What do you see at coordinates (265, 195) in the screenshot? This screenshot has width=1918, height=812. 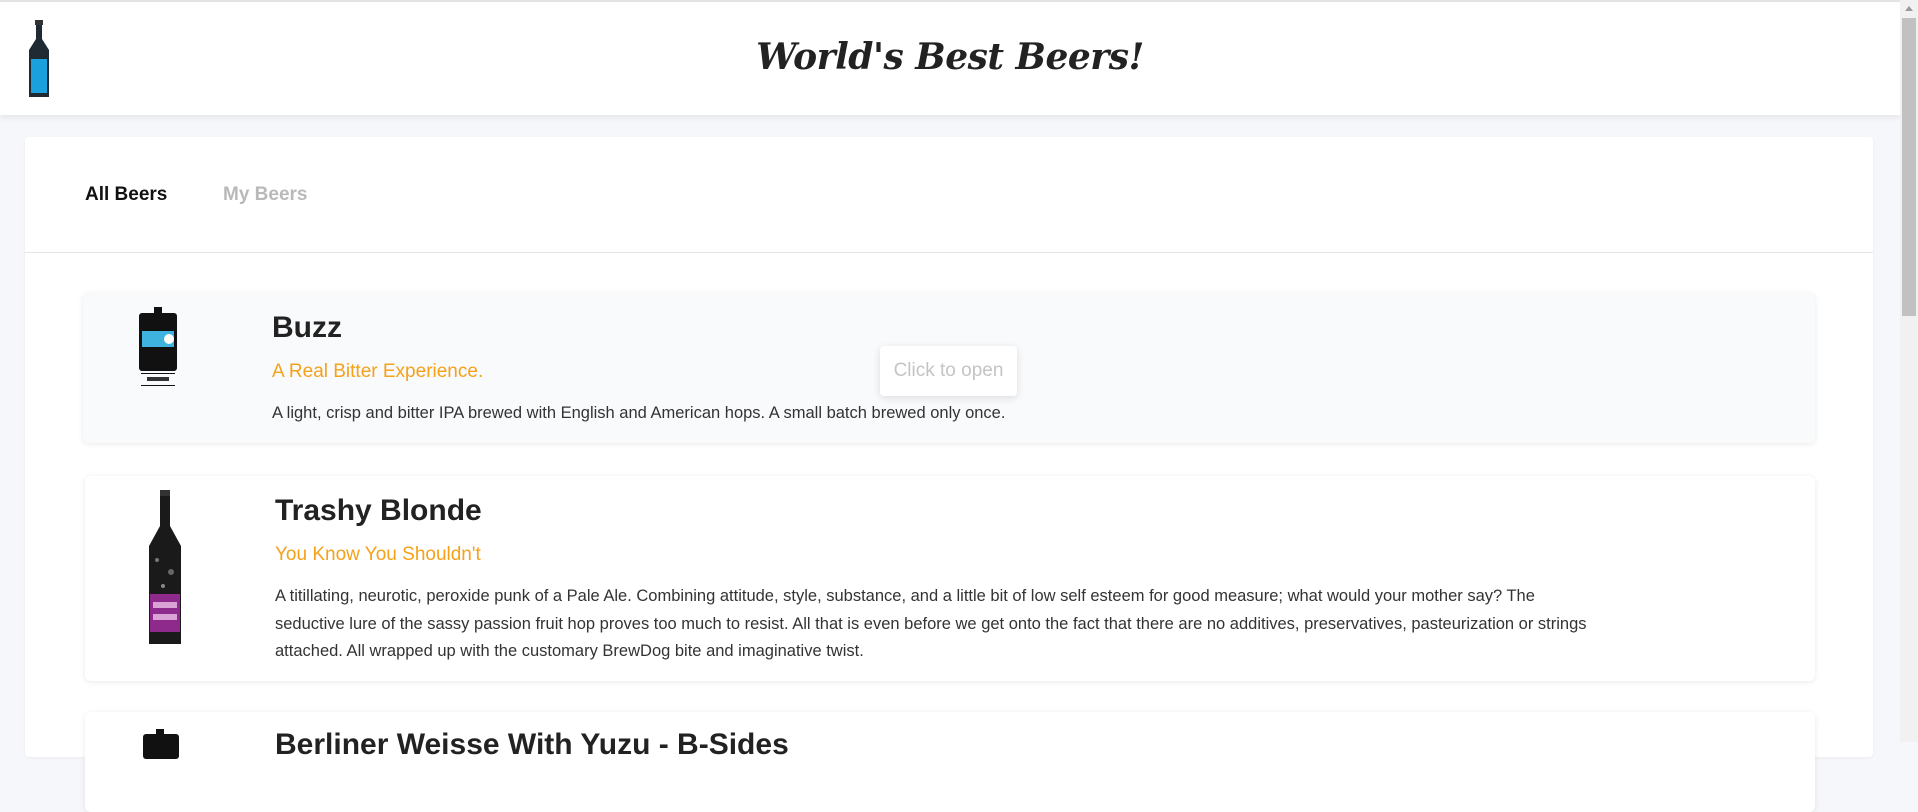 I see `tab-my-beers: My Beers` at bounding box center [265, 195].